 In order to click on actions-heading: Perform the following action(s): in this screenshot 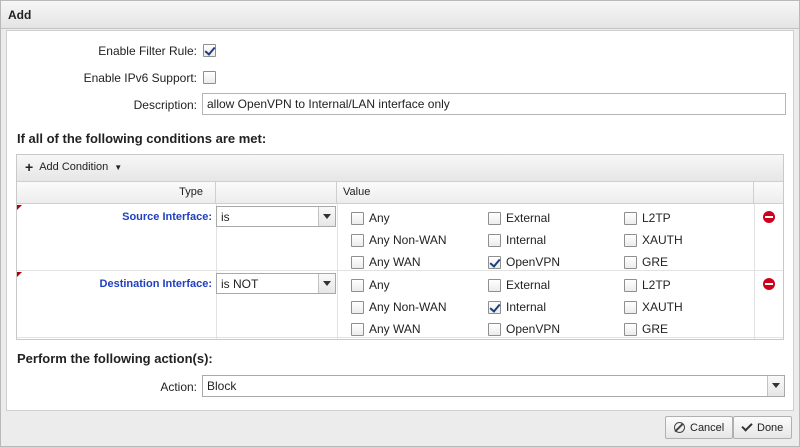, I will do `click(115, 358)`.